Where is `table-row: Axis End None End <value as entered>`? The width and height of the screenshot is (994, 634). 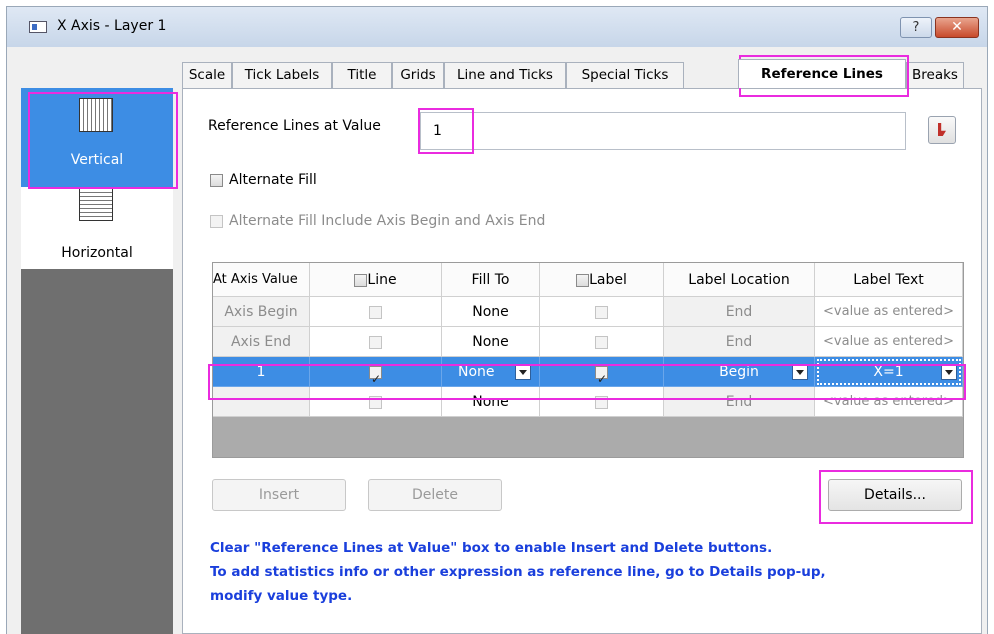
table-row: Axis End None End <value as entered> is located at coordinates (588, 342).